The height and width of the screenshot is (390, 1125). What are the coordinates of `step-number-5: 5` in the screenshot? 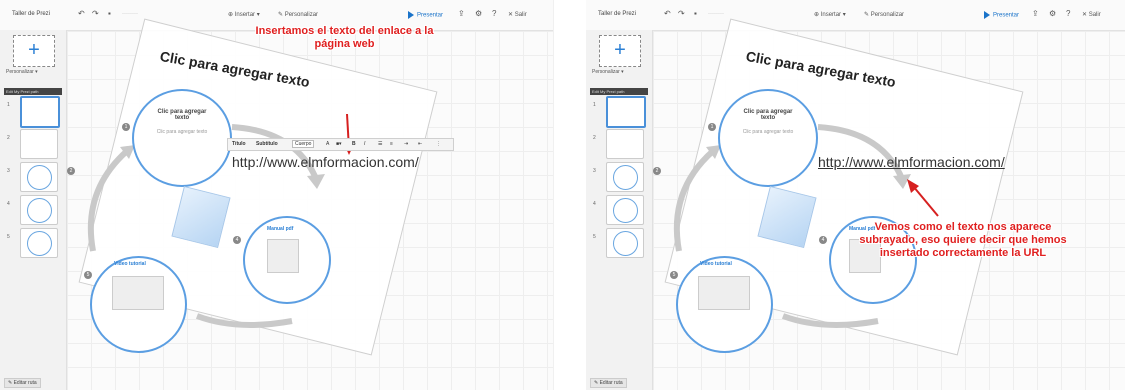 It's located at (674, 275).